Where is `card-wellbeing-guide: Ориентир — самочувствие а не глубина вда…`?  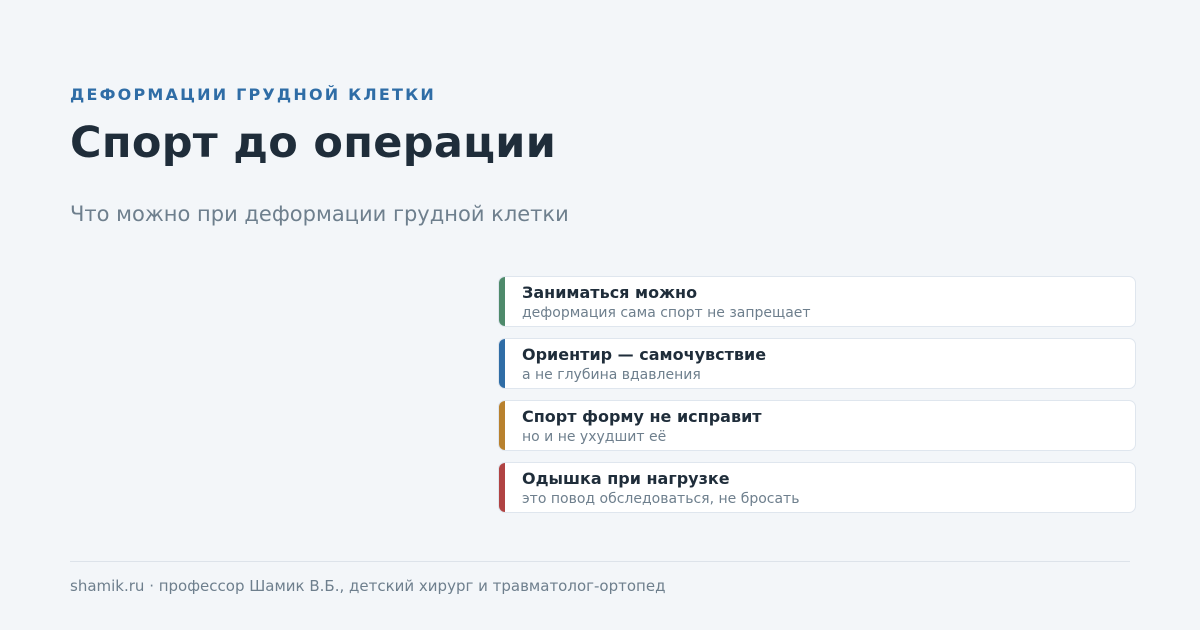 card-wellbeing-guide: Ориентир — самочувствие а не глубина вда… is located at coordinates (817, 363).